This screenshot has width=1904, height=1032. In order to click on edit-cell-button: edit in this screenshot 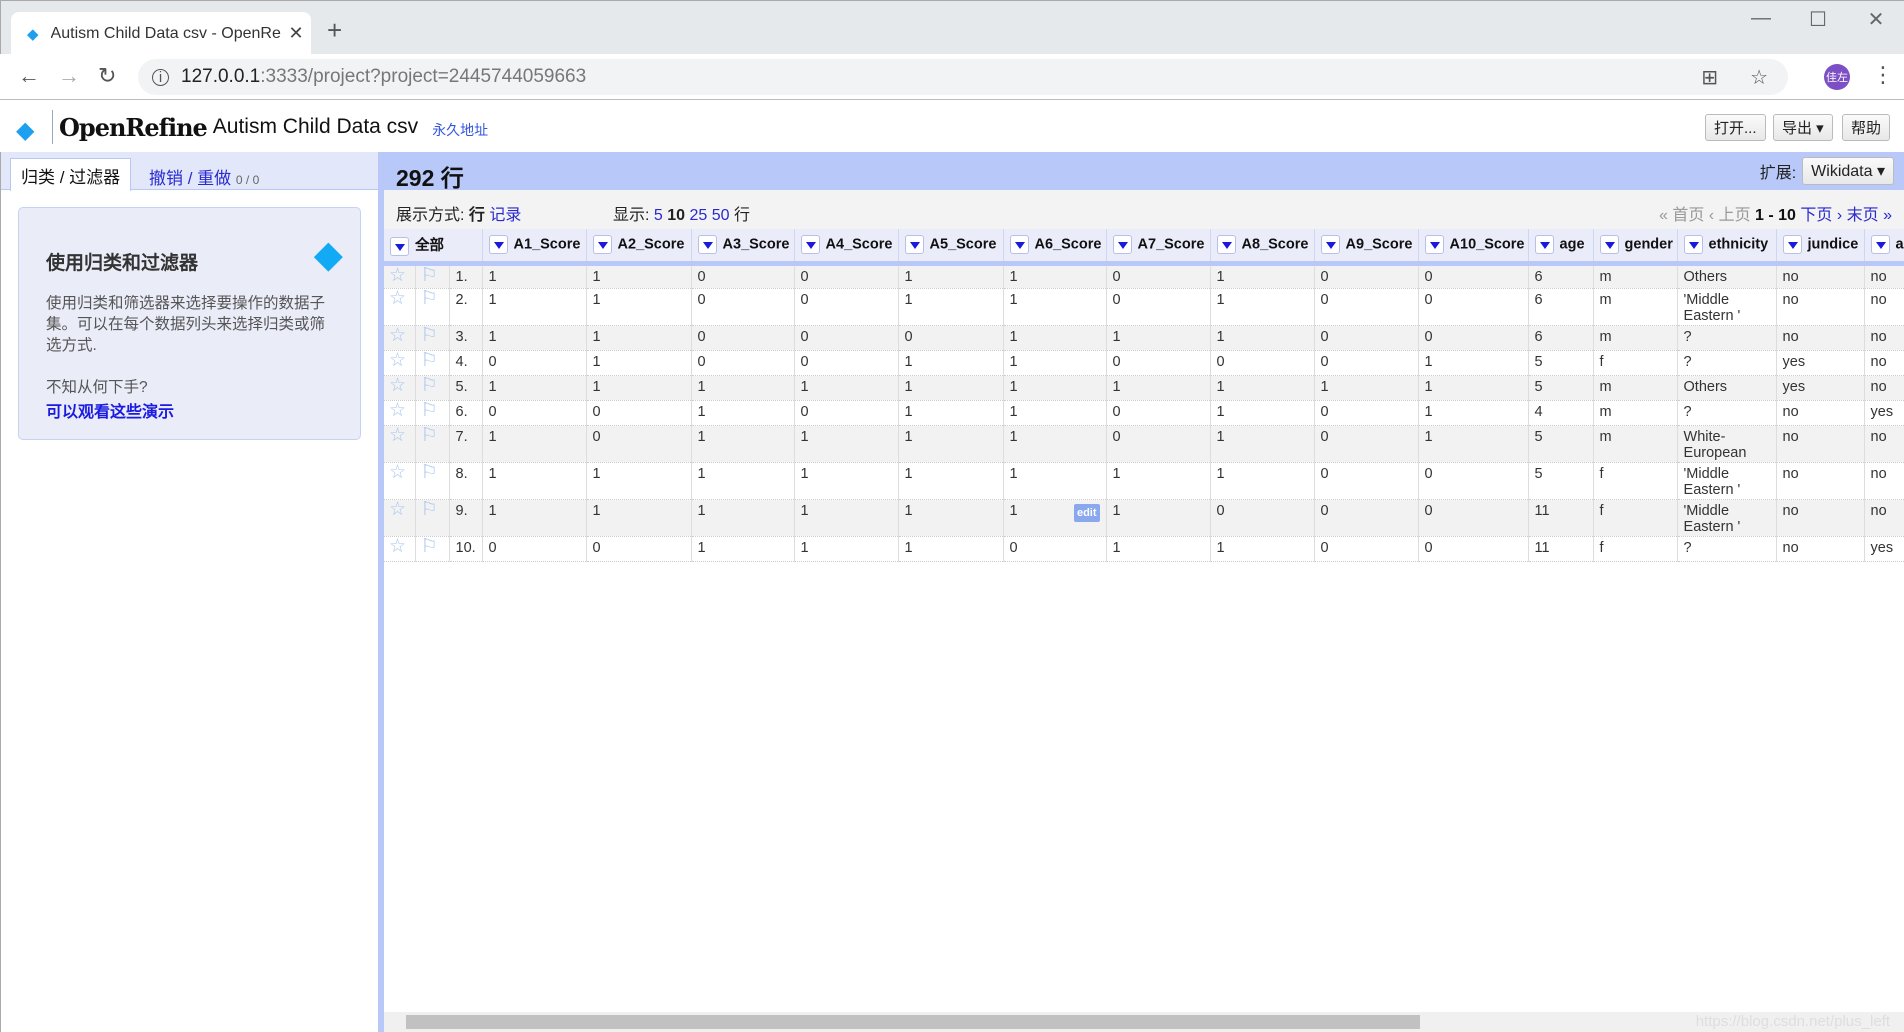, I will do `click(1086, 512)`.